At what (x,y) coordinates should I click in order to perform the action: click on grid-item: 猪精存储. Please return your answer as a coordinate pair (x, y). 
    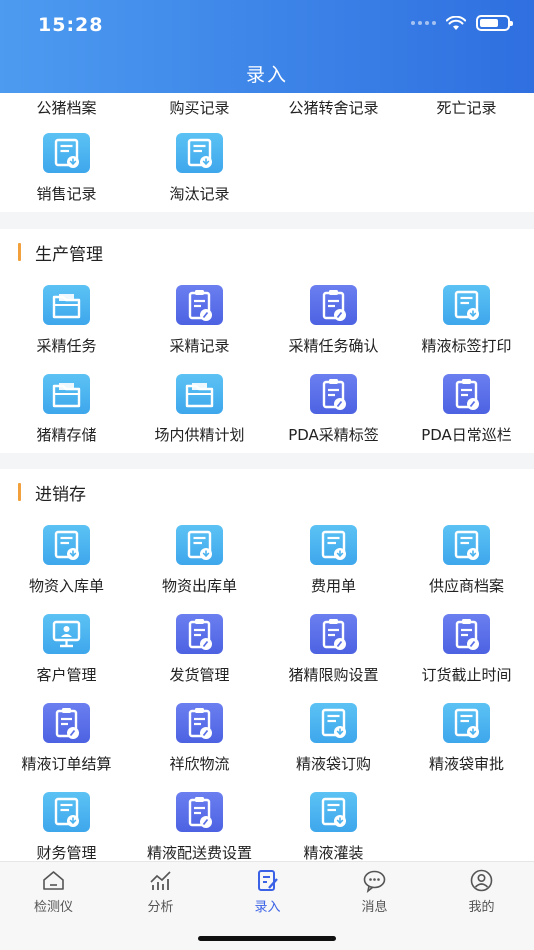
    Looking at the image, I should click on (66, 412).